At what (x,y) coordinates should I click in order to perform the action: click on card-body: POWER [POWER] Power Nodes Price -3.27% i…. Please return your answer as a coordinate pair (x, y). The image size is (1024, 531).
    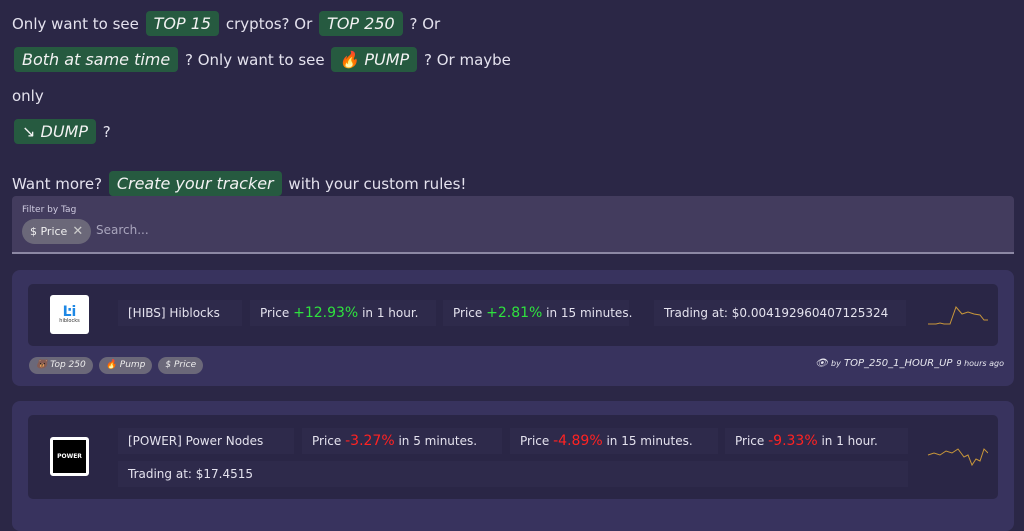
    Looking at the image, I should click on (513, 457).